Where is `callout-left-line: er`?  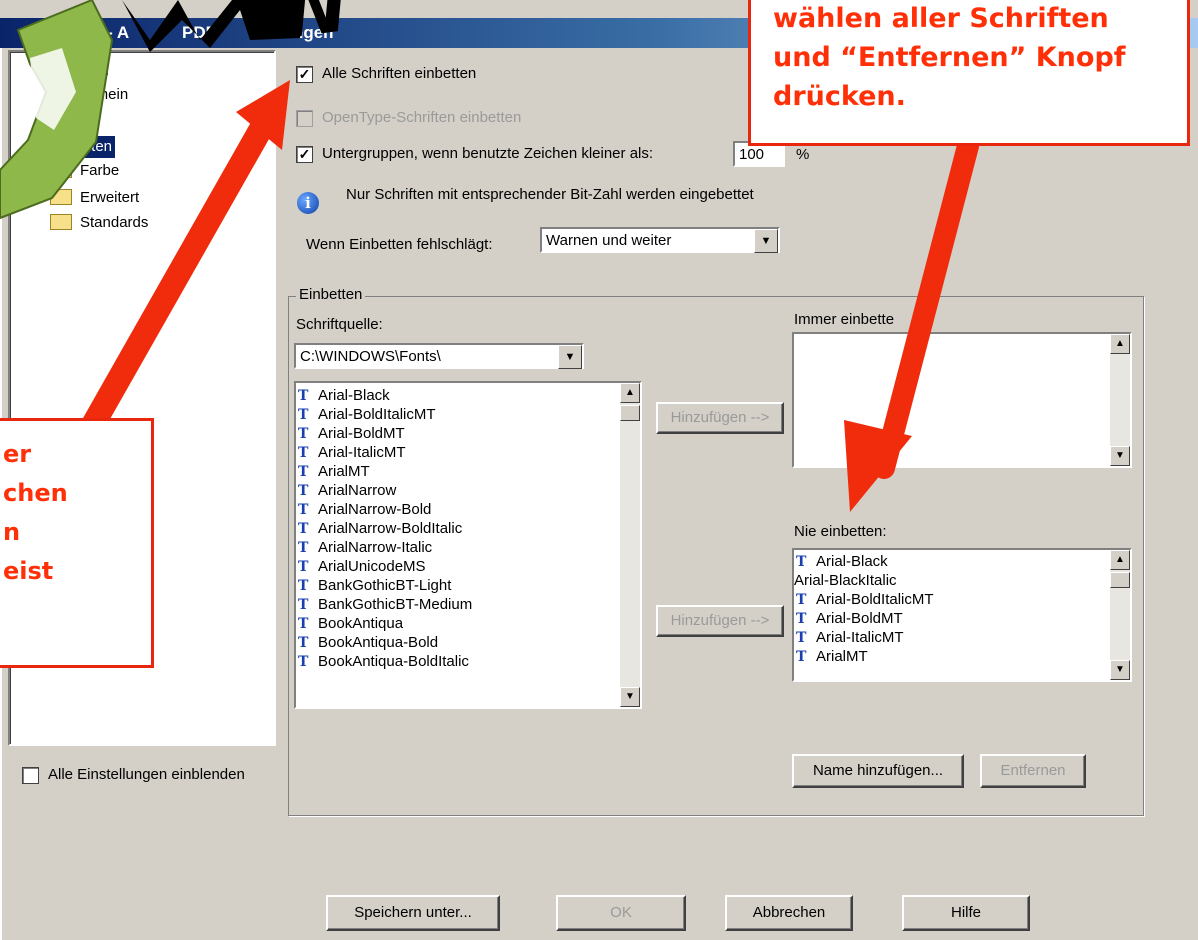
callout-left-line: er is located at coordinates (17, 454).